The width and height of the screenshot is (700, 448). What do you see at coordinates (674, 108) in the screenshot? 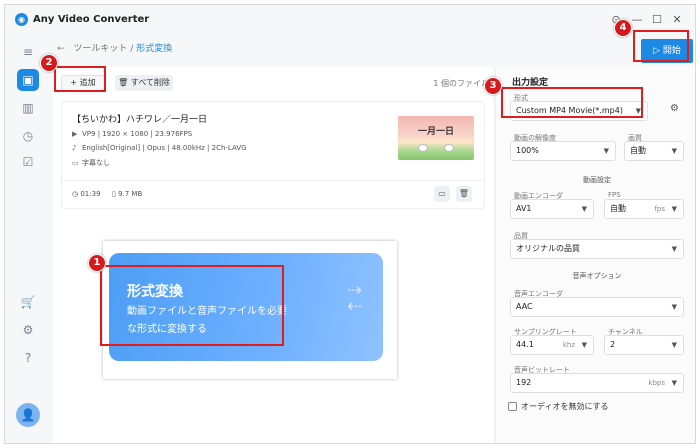
I see `format-settings-icon: ⚙` at bounding box center [674, 108].